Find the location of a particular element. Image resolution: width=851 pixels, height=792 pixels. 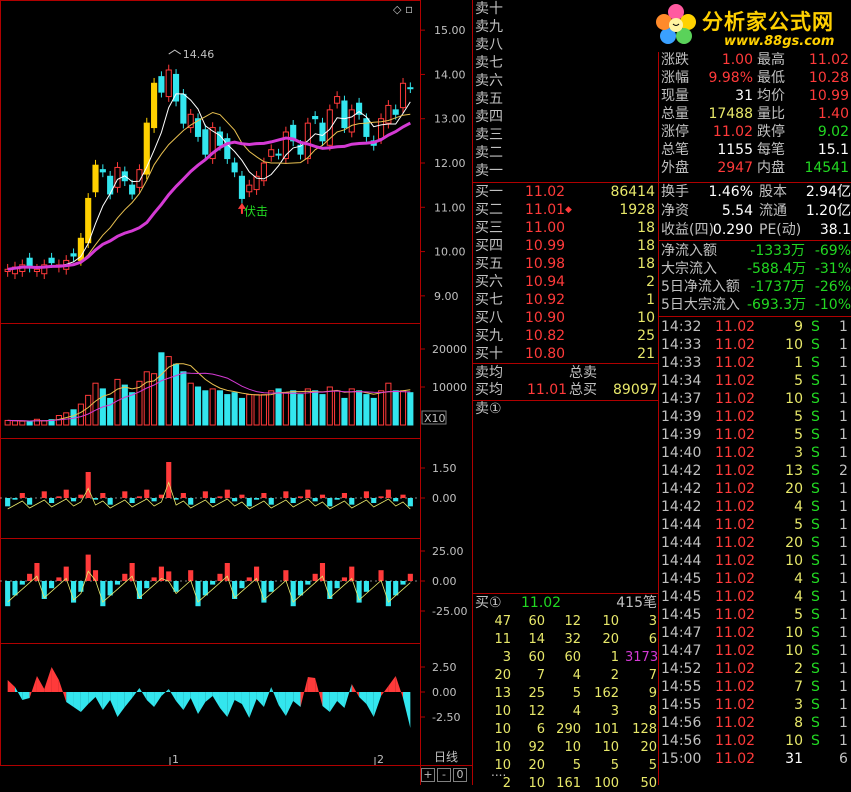

tick-volume: 31 is located at coordinates (794, 759).